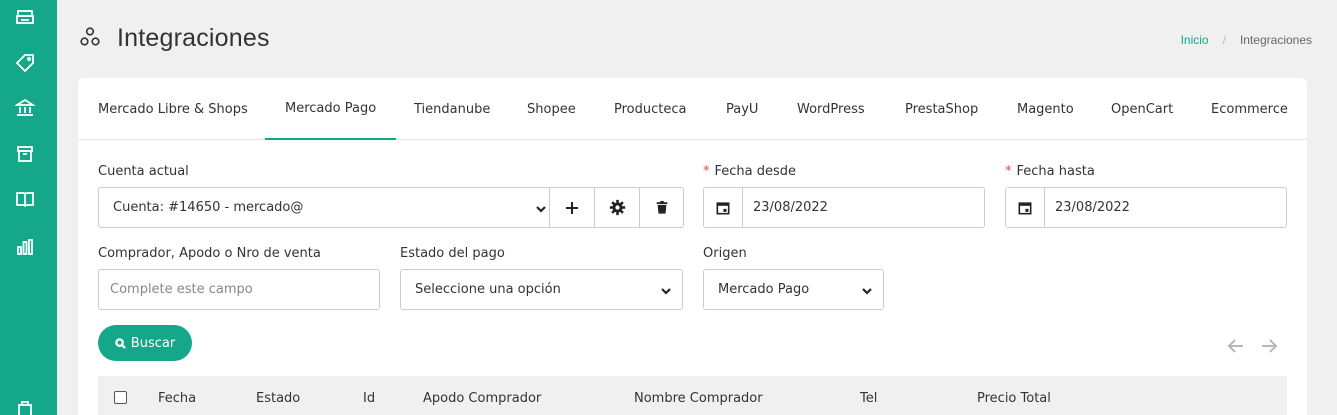 Image resolution: width=1337 pixels, height=415 pixels. I want to click on next-page-button, so click(1269, 346).